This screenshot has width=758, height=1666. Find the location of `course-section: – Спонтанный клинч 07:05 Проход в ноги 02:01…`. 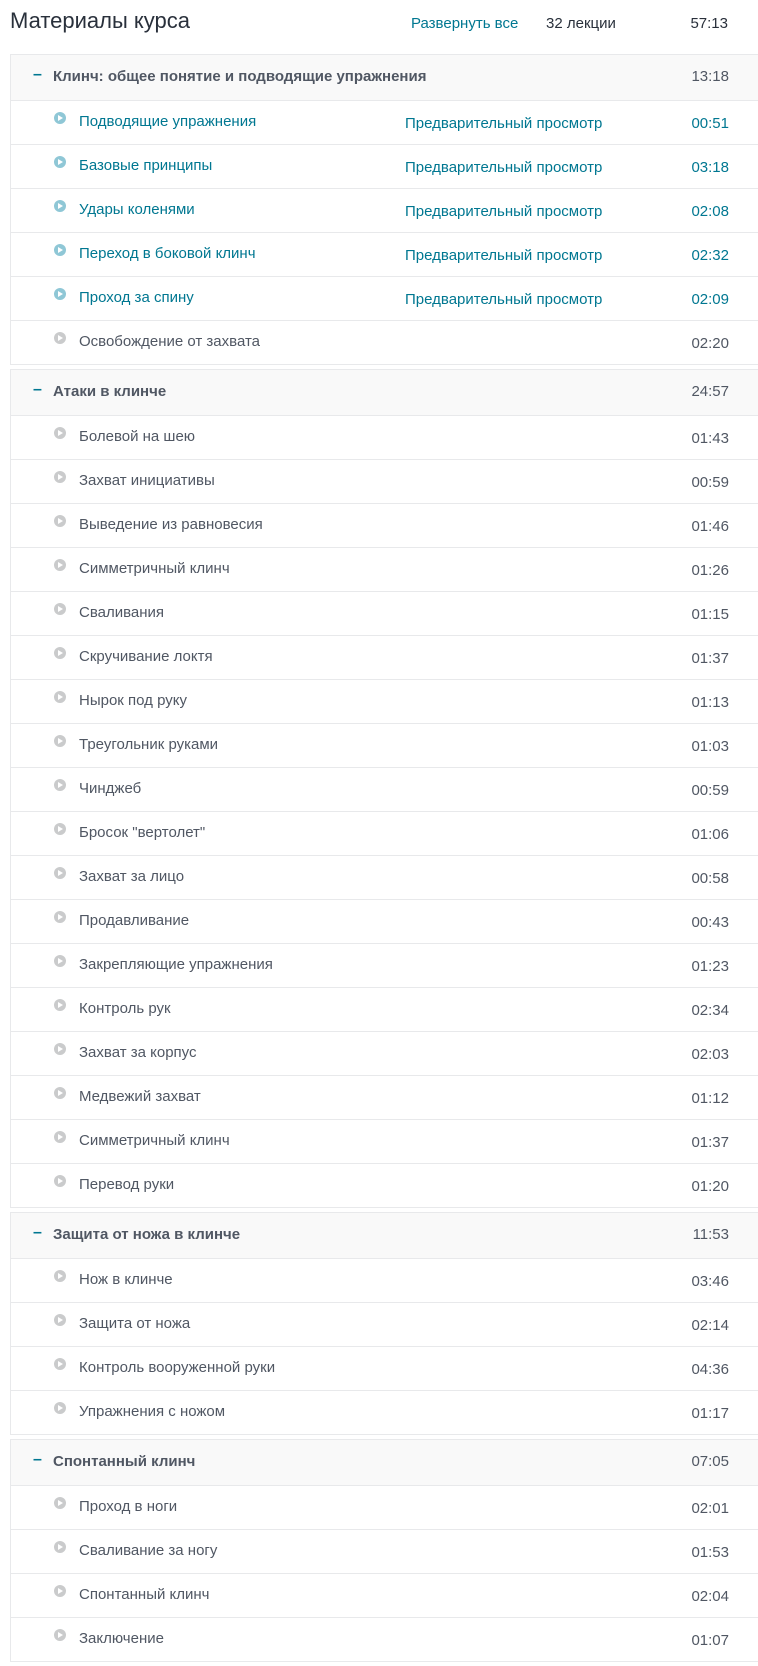

course-section: – Спонтанный клинч 07:05 Проход в ноги 02:01… is located at coordinates (384, 1550).